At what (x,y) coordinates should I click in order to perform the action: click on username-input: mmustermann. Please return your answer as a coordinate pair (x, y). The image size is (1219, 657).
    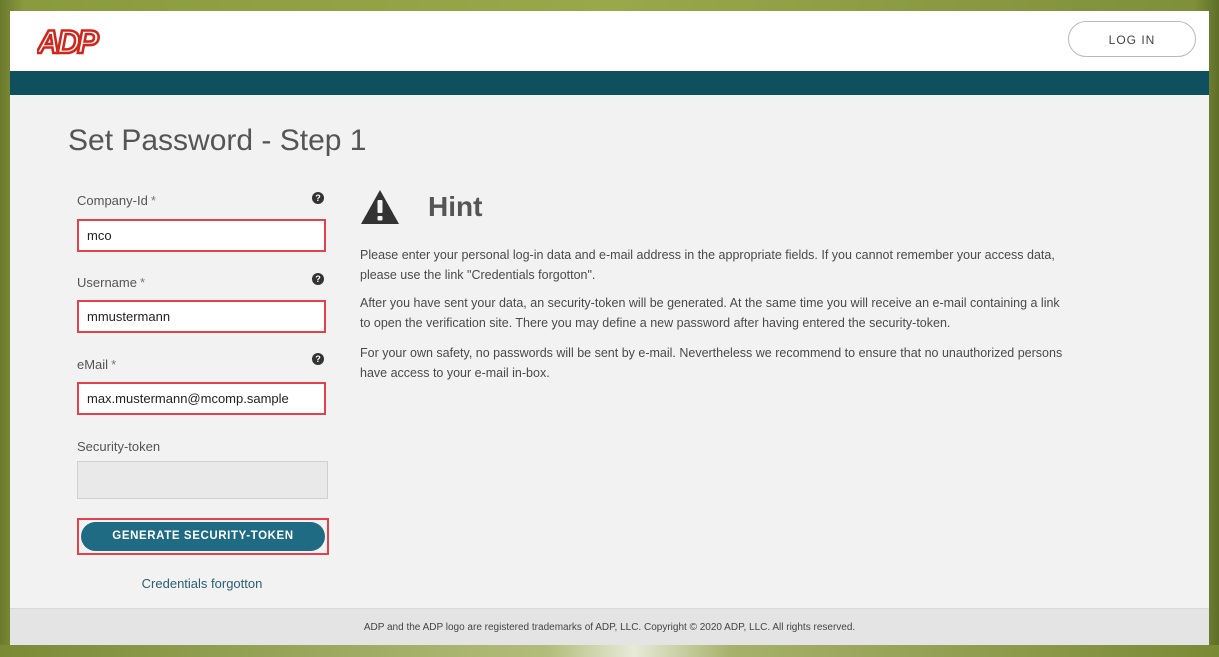
    Looking at the image, I should click on (201, 316).